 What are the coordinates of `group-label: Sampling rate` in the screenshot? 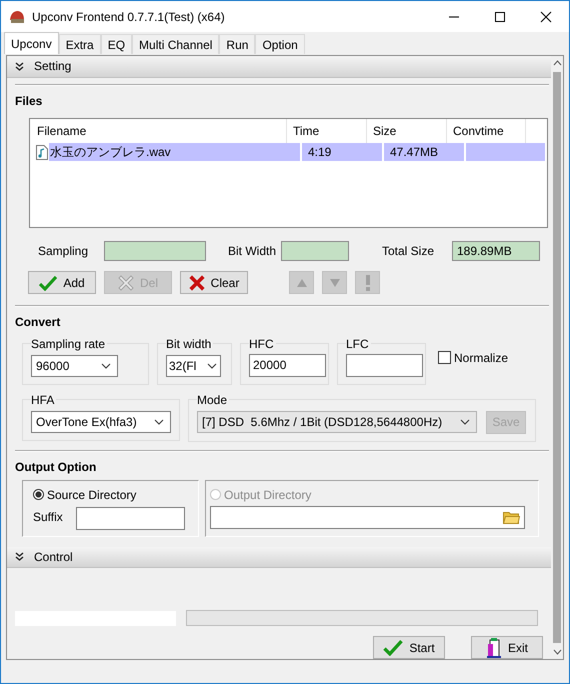 It's located at (69, 343).